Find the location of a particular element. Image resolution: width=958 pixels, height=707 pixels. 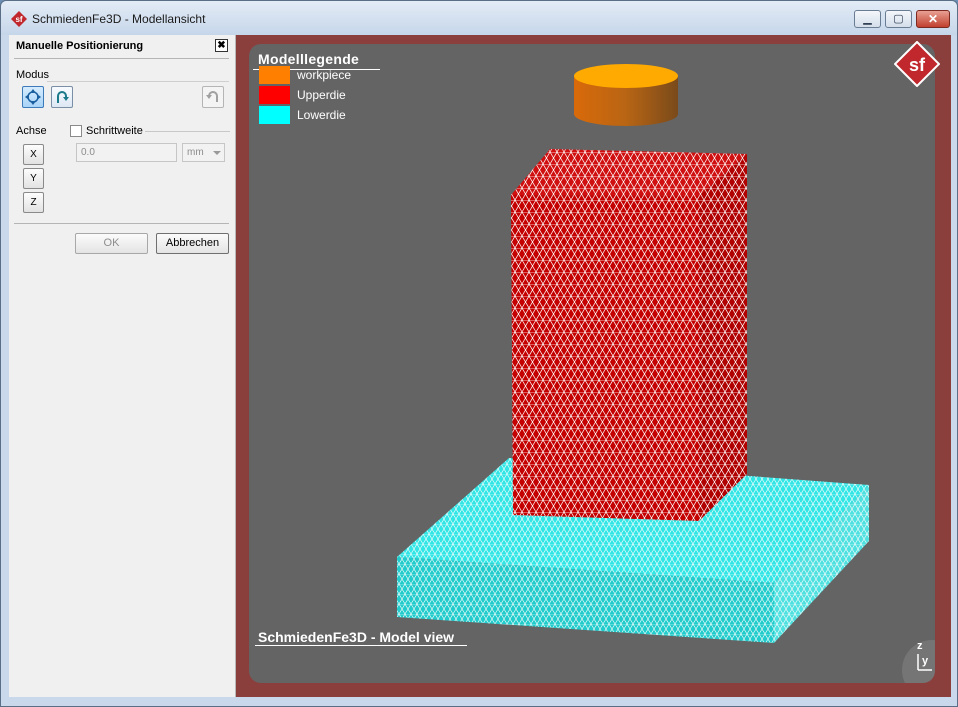

workpiece-cylinder is located at coordinates (626, 95).